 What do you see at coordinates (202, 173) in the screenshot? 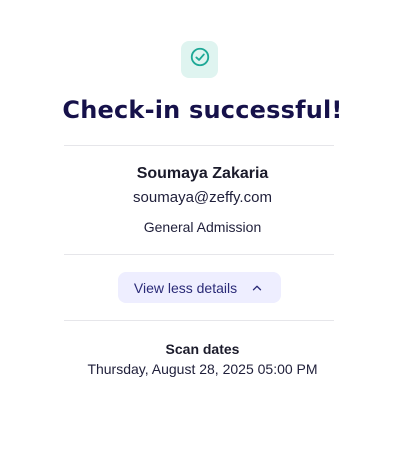
I see `attendee-name: Soumaya Zakaria` at bounding box center [202, 173].